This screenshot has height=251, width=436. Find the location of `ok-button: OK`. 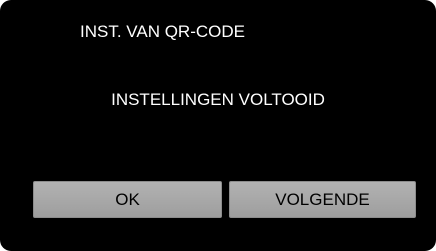

ok-button: OK is located at coordinates (127, 199).